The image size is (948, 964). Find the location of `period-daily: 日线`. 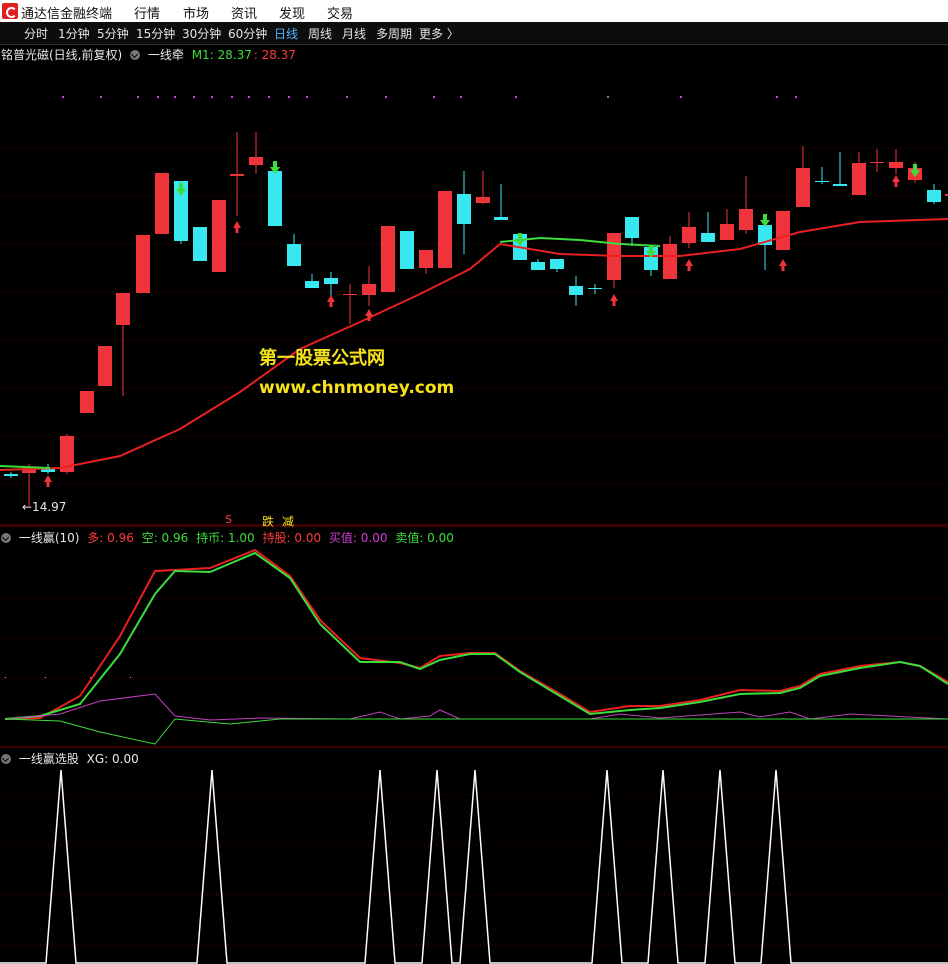

period-daily: 日线 is located at coordinates (286, 33).